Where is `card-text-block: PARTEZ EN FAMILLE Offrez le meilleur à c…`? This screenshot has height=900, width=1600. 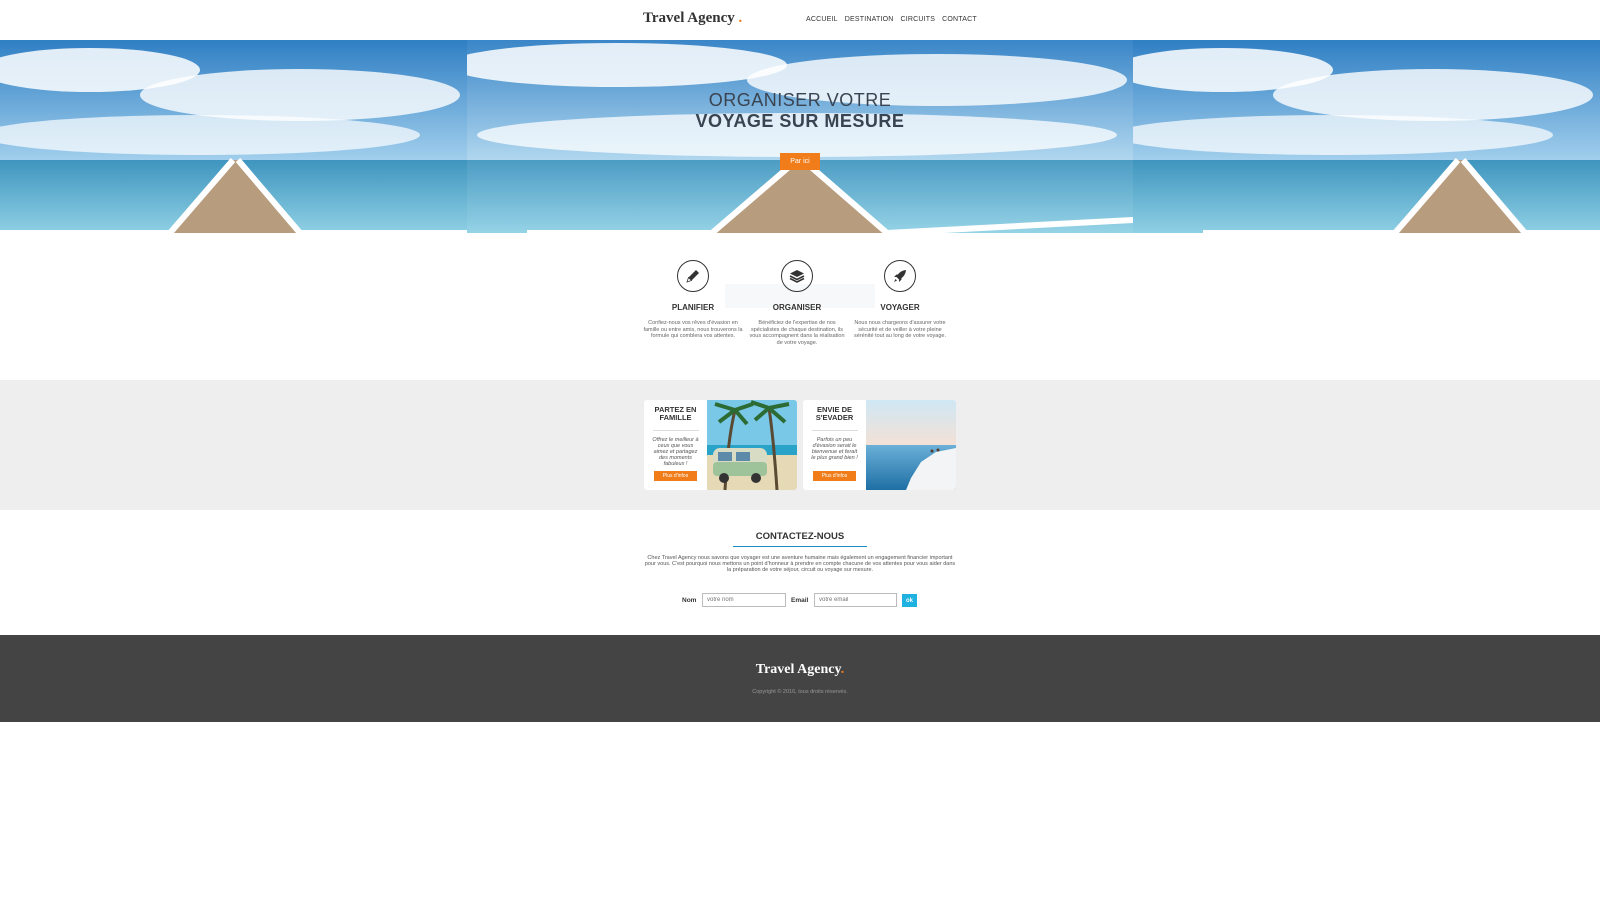
card-text-block: PARTEZ EN FAMILLE Offrez le meilleur à c… is located at coordinates (675, 445).